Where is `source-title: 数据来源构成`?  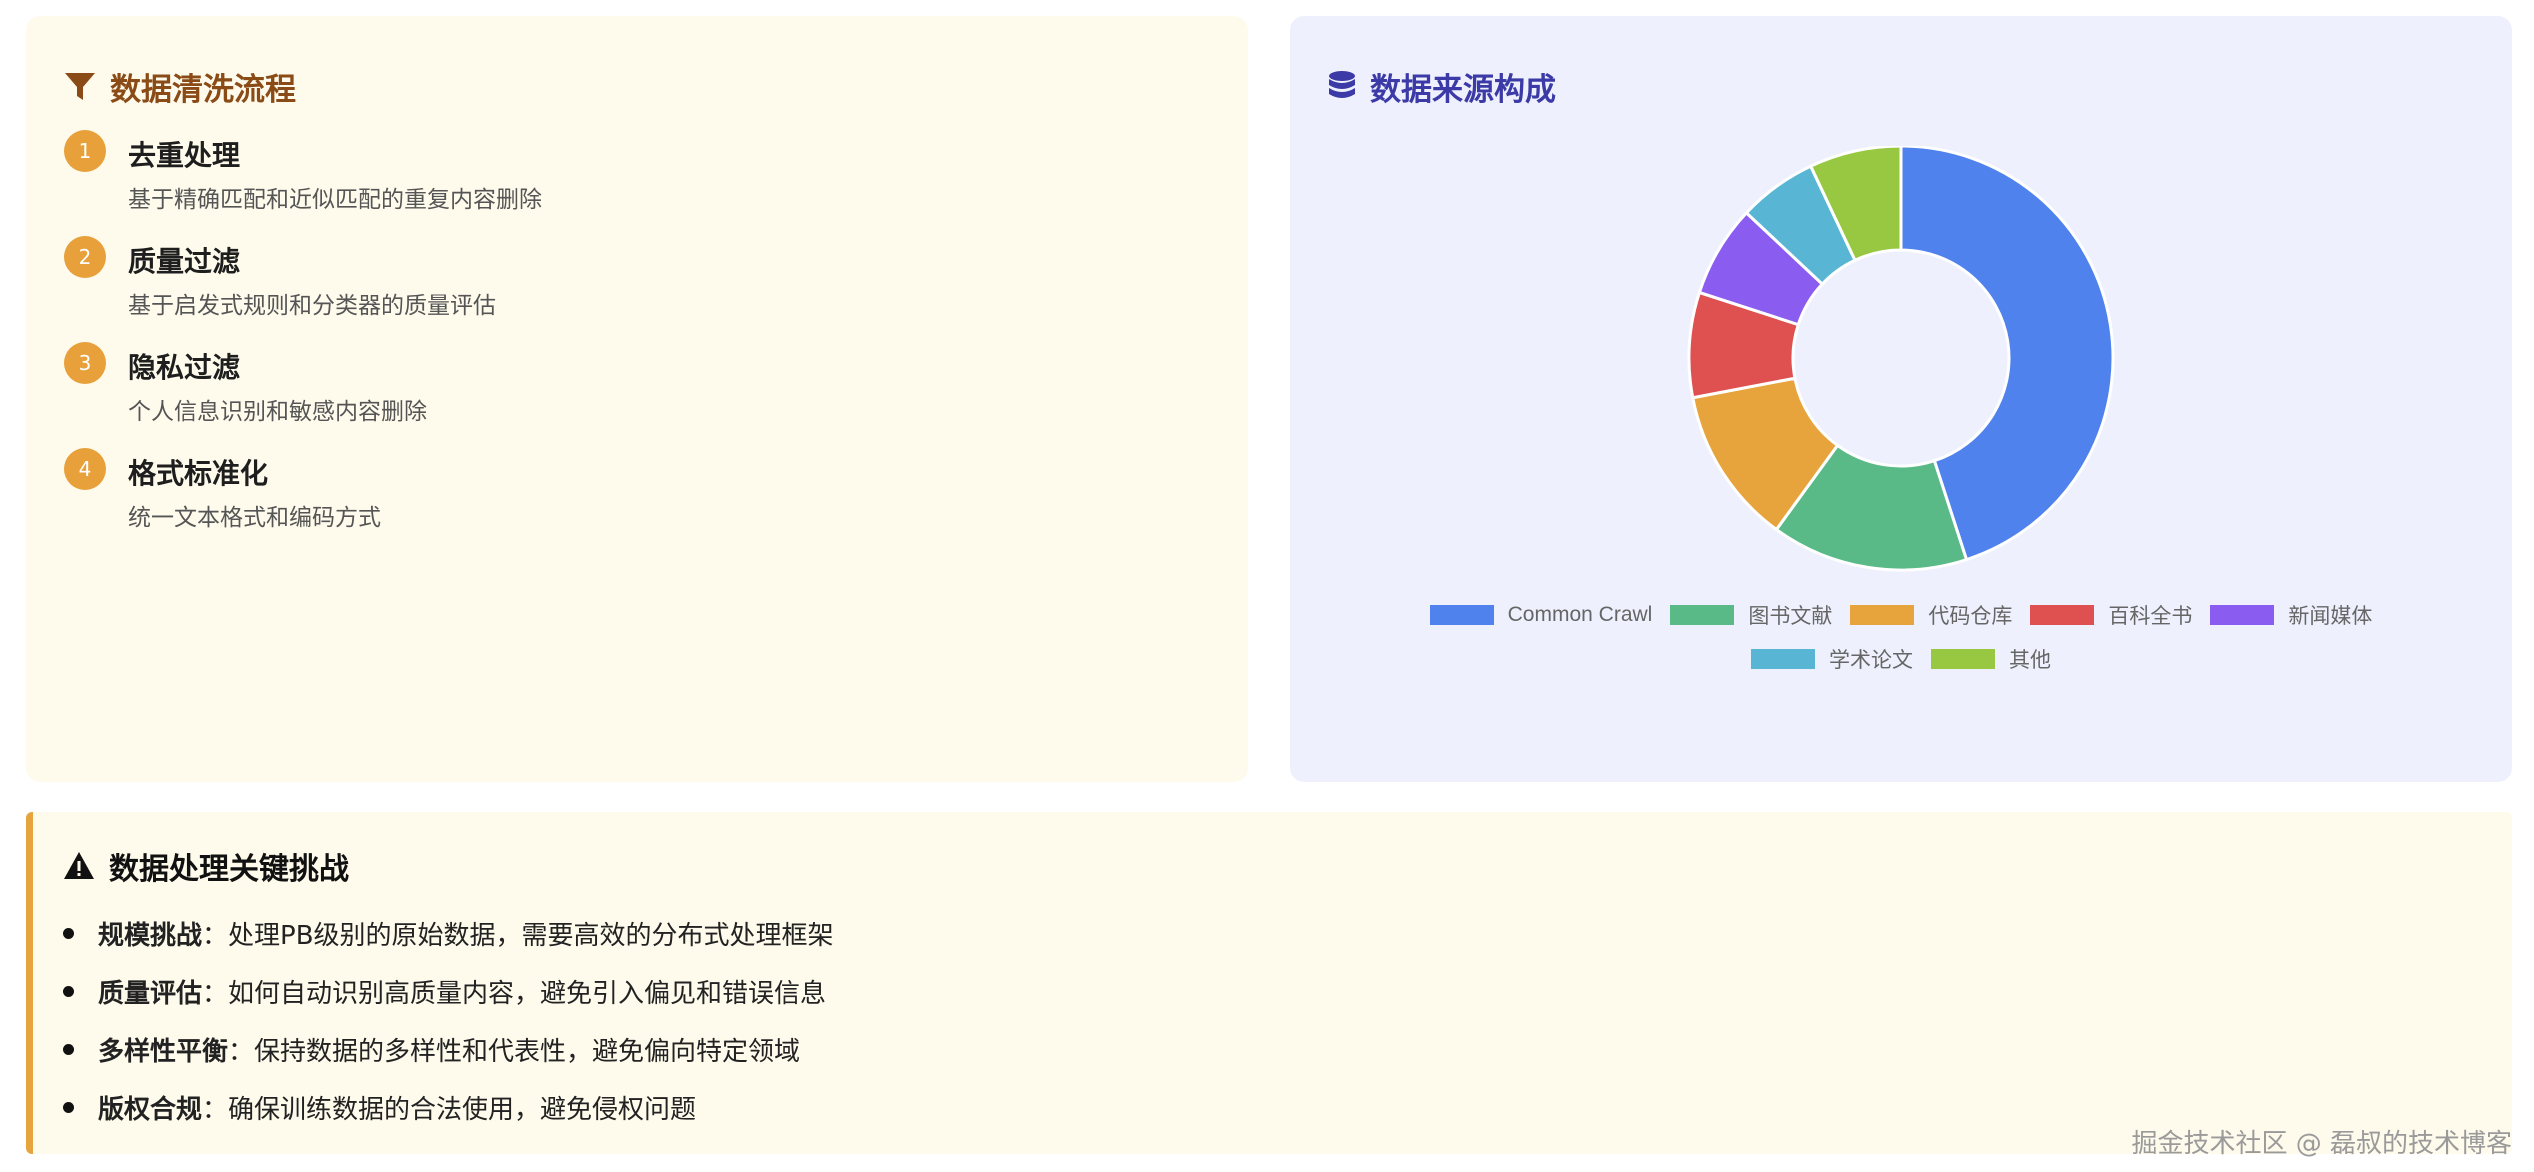
source-title: 数据来源构成 is located at coordinates (1442, 86).